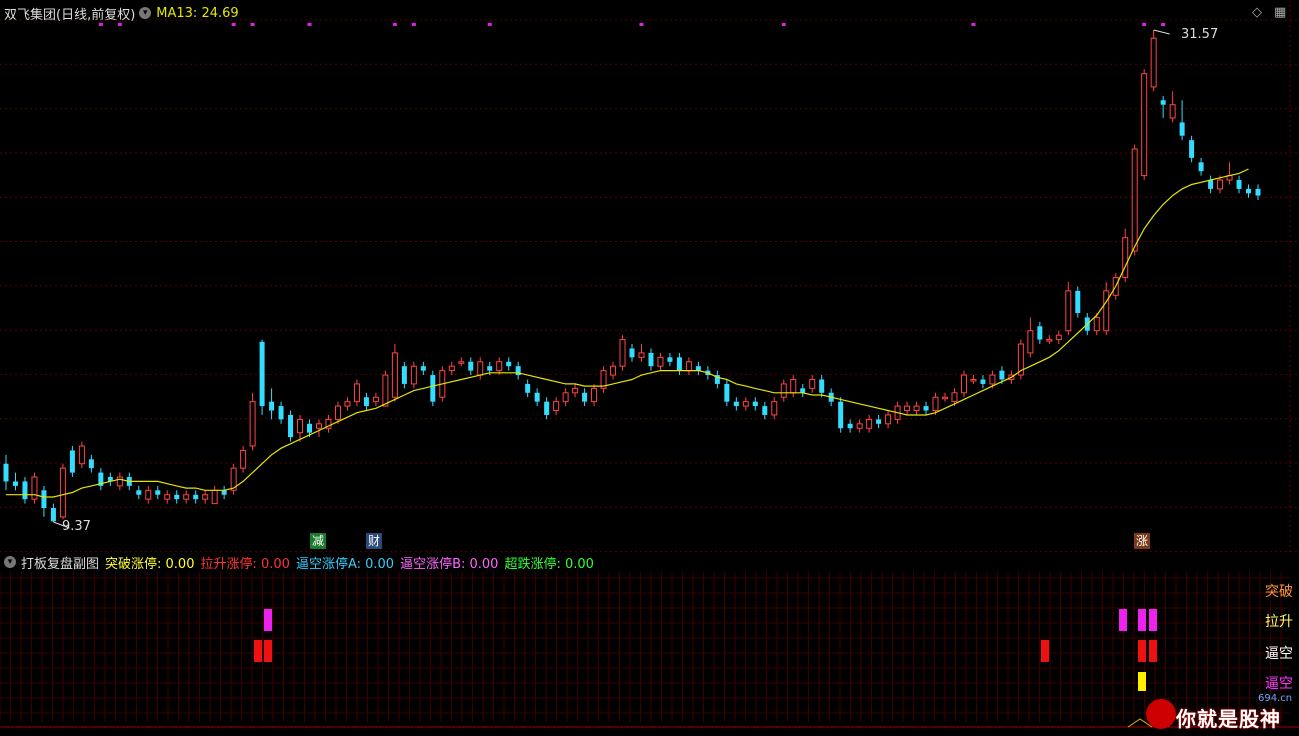 The height and width of the screenshot is (736, 1299). What do you see at coordinates (374, 541) in the screenshot?
I see `event-marker-finance: 财` at bounding box center [374, 541].